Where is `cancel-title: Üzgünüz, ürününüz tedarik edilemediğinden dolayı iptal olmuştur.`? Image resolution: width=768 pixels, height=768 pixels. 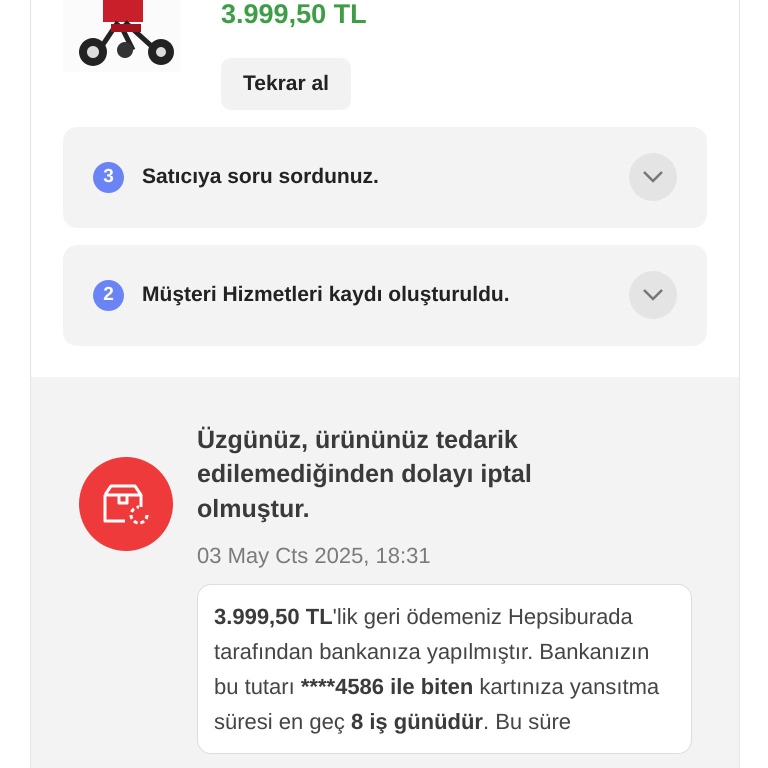 cancel-title: Üzgünüz, ürününüz tedarik edilemediğinden dolayı iptal olmuştur. is located at coordinates (365, 474).